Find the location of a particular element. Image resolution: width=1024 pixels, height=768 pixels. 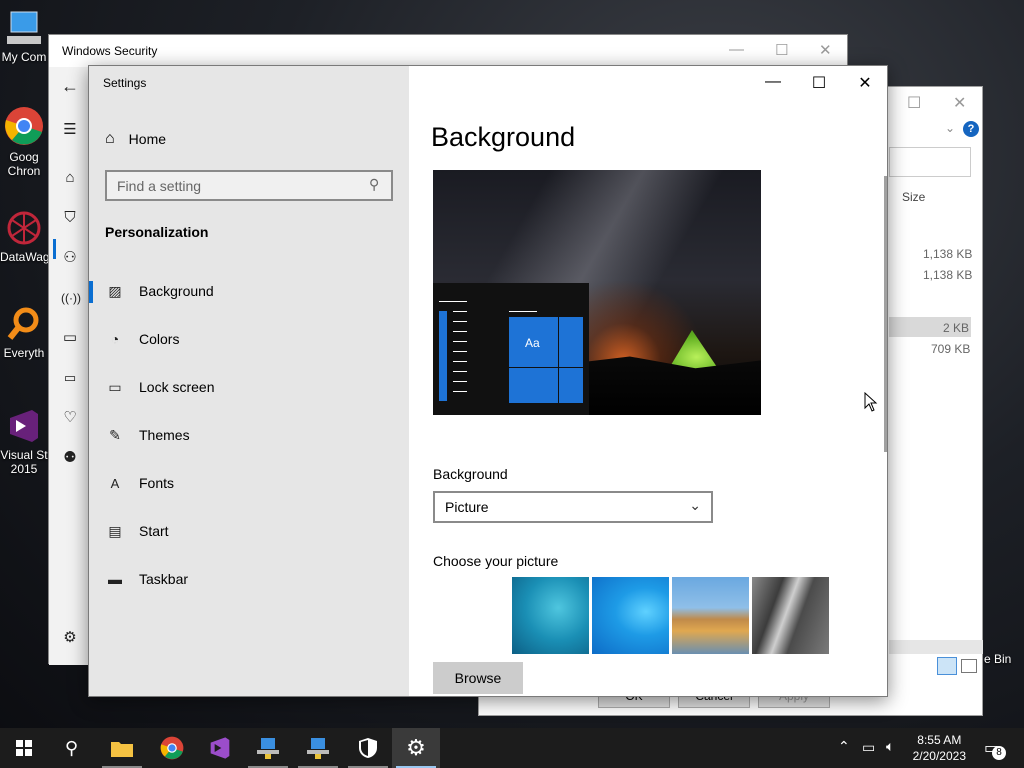

desktop-icon-label: Goog Chron is located at coordinates (24, 164).